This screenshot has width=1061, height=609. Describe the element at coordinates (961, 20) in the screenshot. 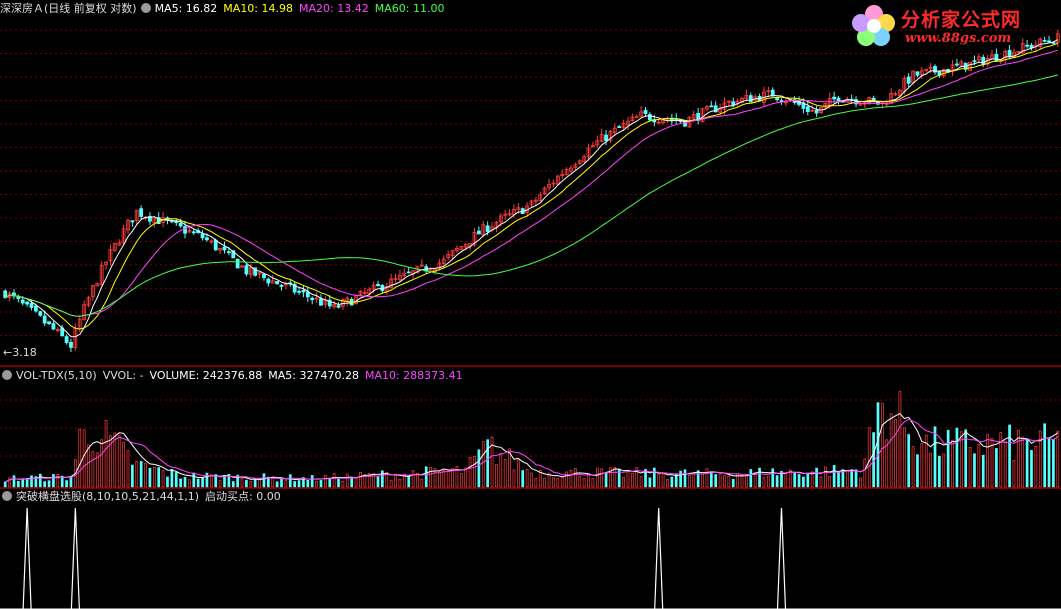

I see `logo-brand-text: 分析家公式网` at that location.